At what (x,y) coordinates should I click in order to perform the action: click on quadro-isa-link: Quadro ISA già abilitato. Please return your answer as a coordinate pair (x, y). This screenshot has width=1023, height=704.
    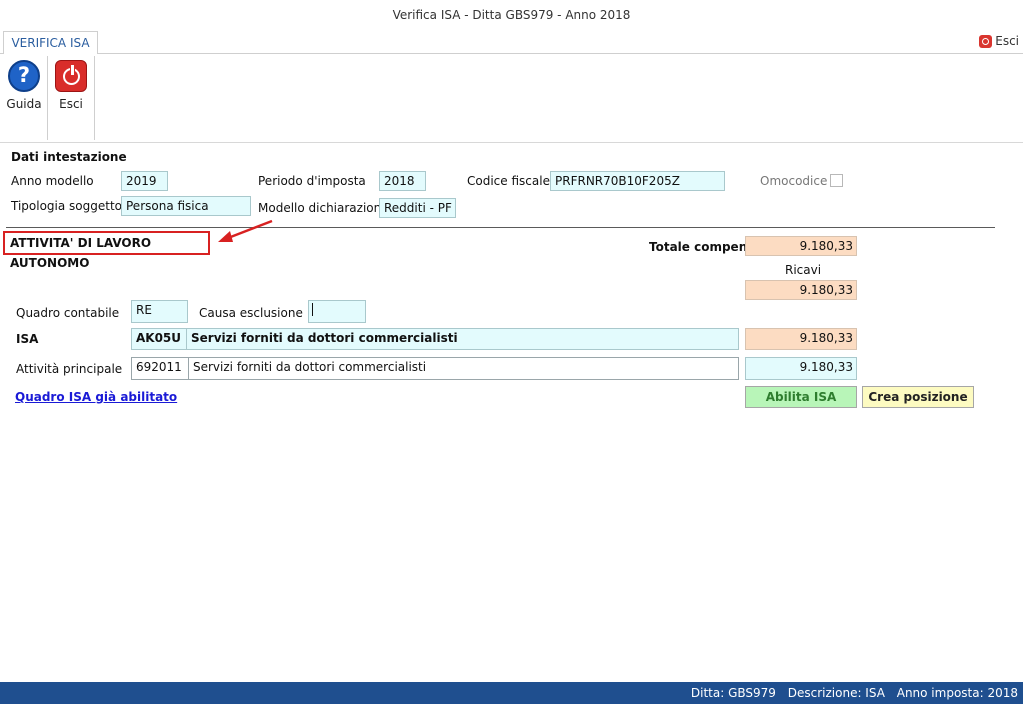
    Looking at the image, I should click on (96, 397).